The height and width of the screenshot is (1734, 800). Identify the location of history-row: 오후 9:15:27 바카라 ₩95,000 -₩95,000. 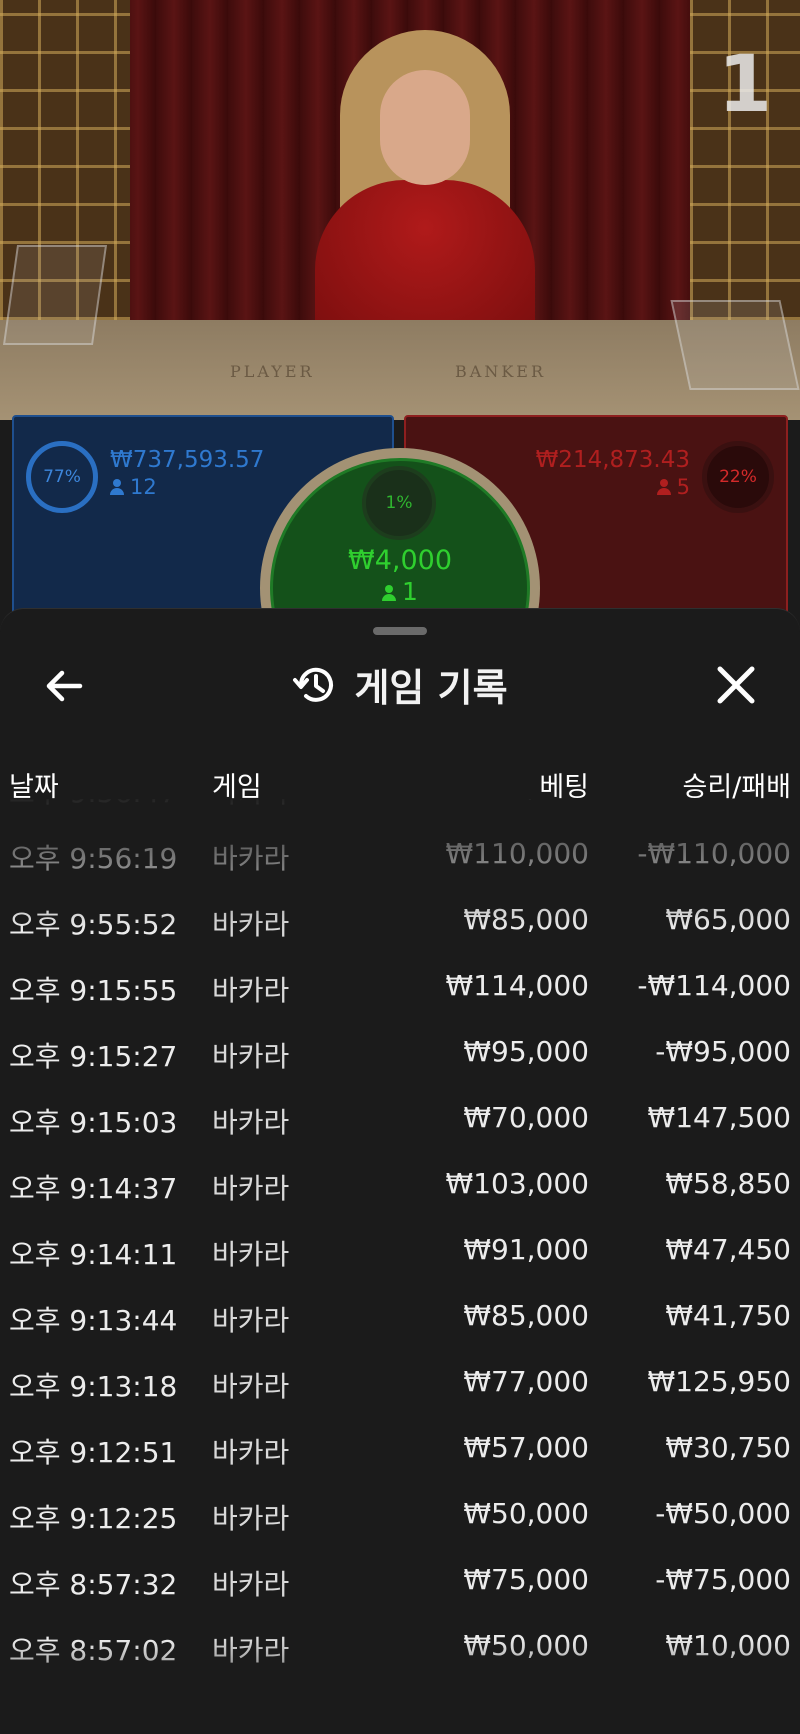
(400, 1054).